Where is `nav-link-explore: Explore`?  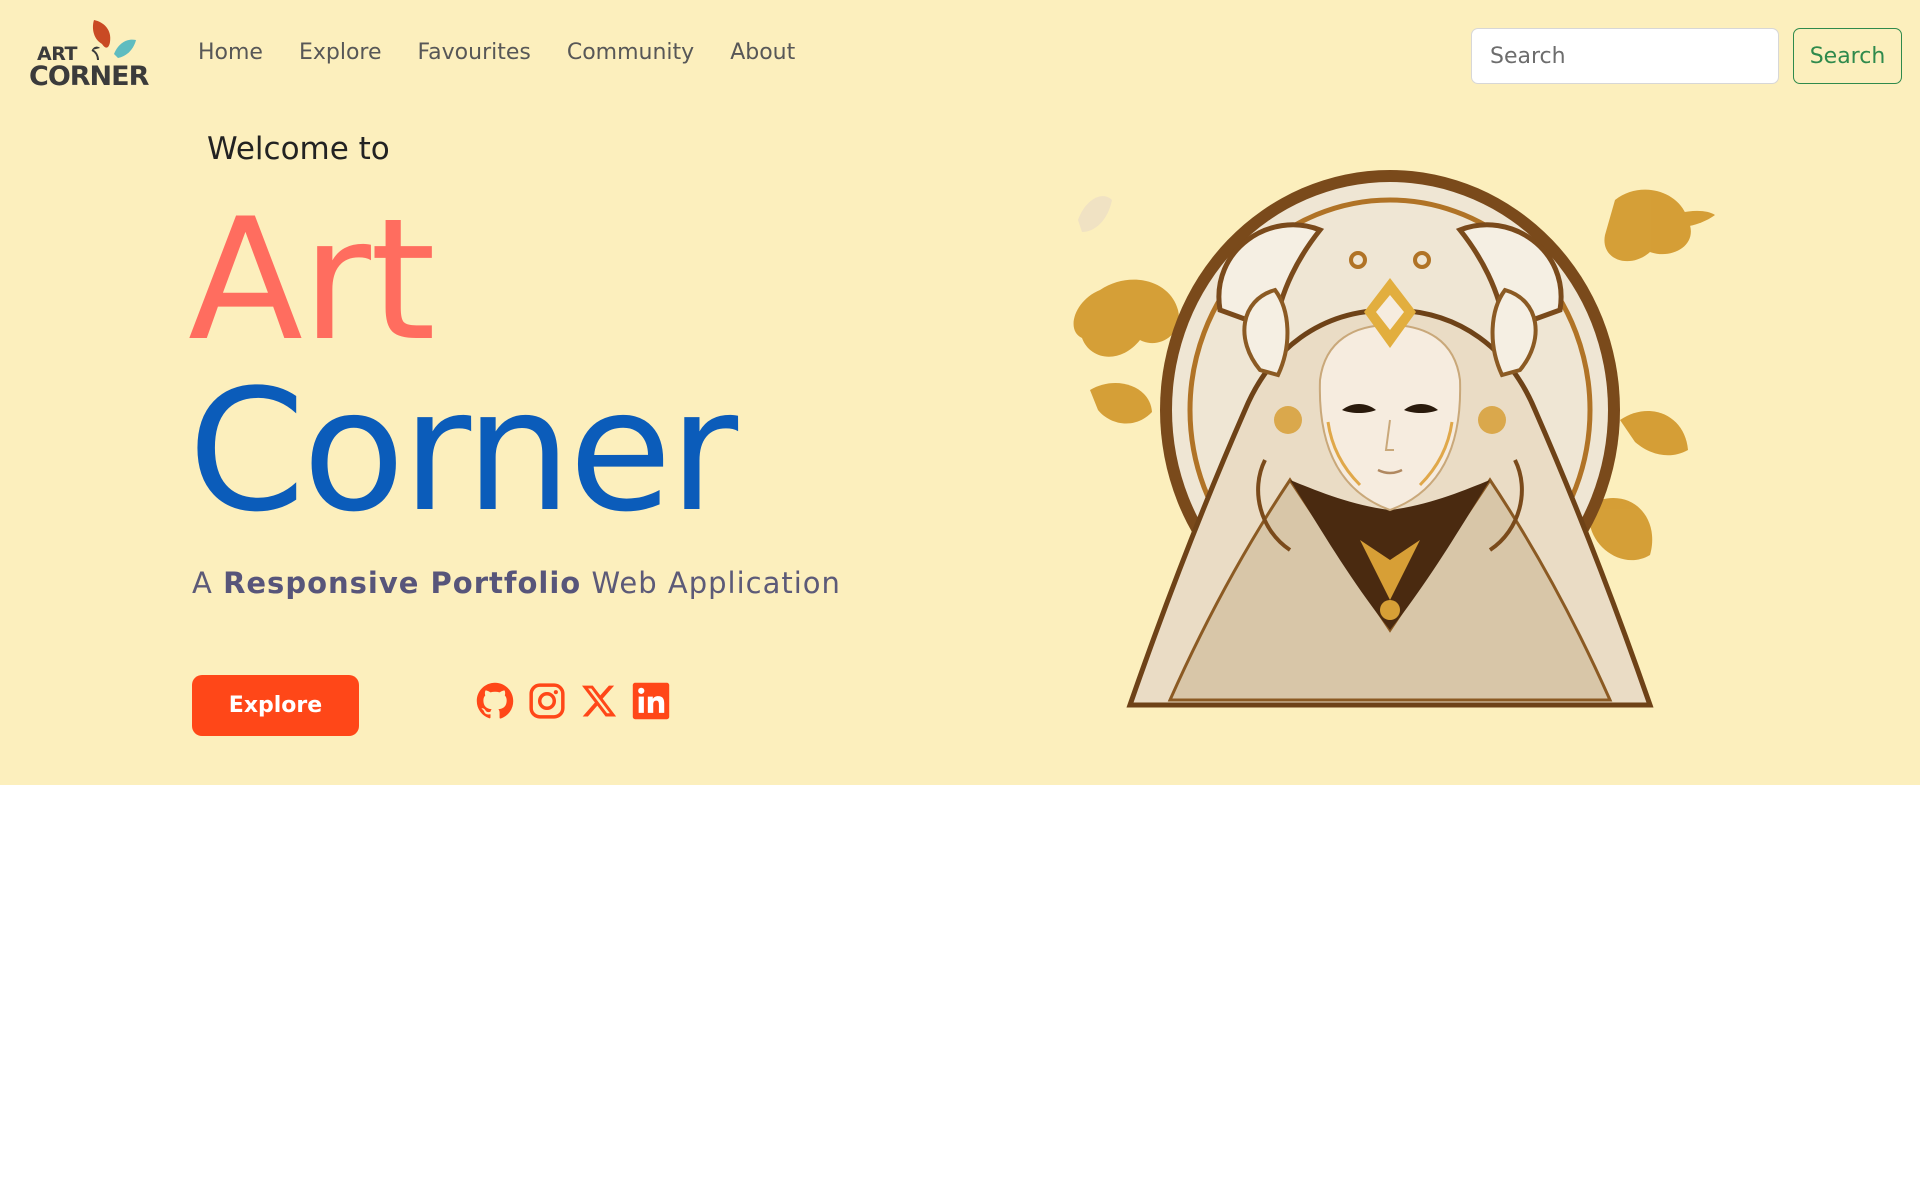
nav-link-explore: Explore is located at coordinates (340, 52).